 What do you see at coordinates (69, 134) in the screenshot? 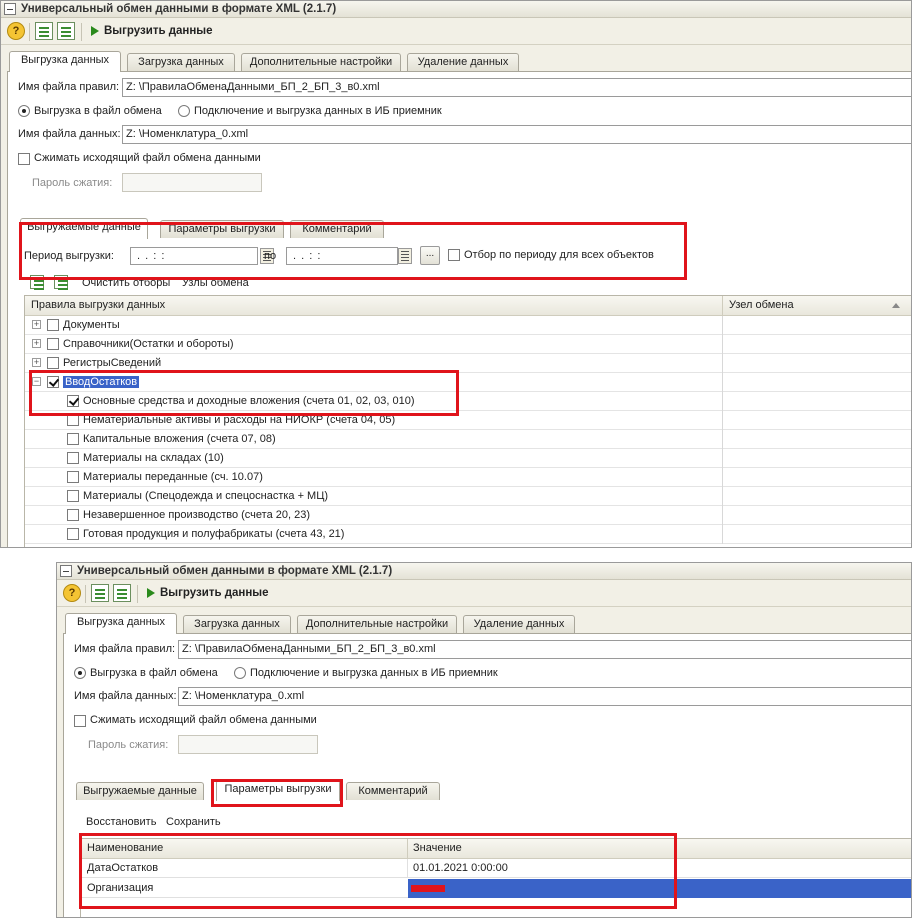
I see `data-file-label: Имя файла данных:` at bounding box center [69, 134].